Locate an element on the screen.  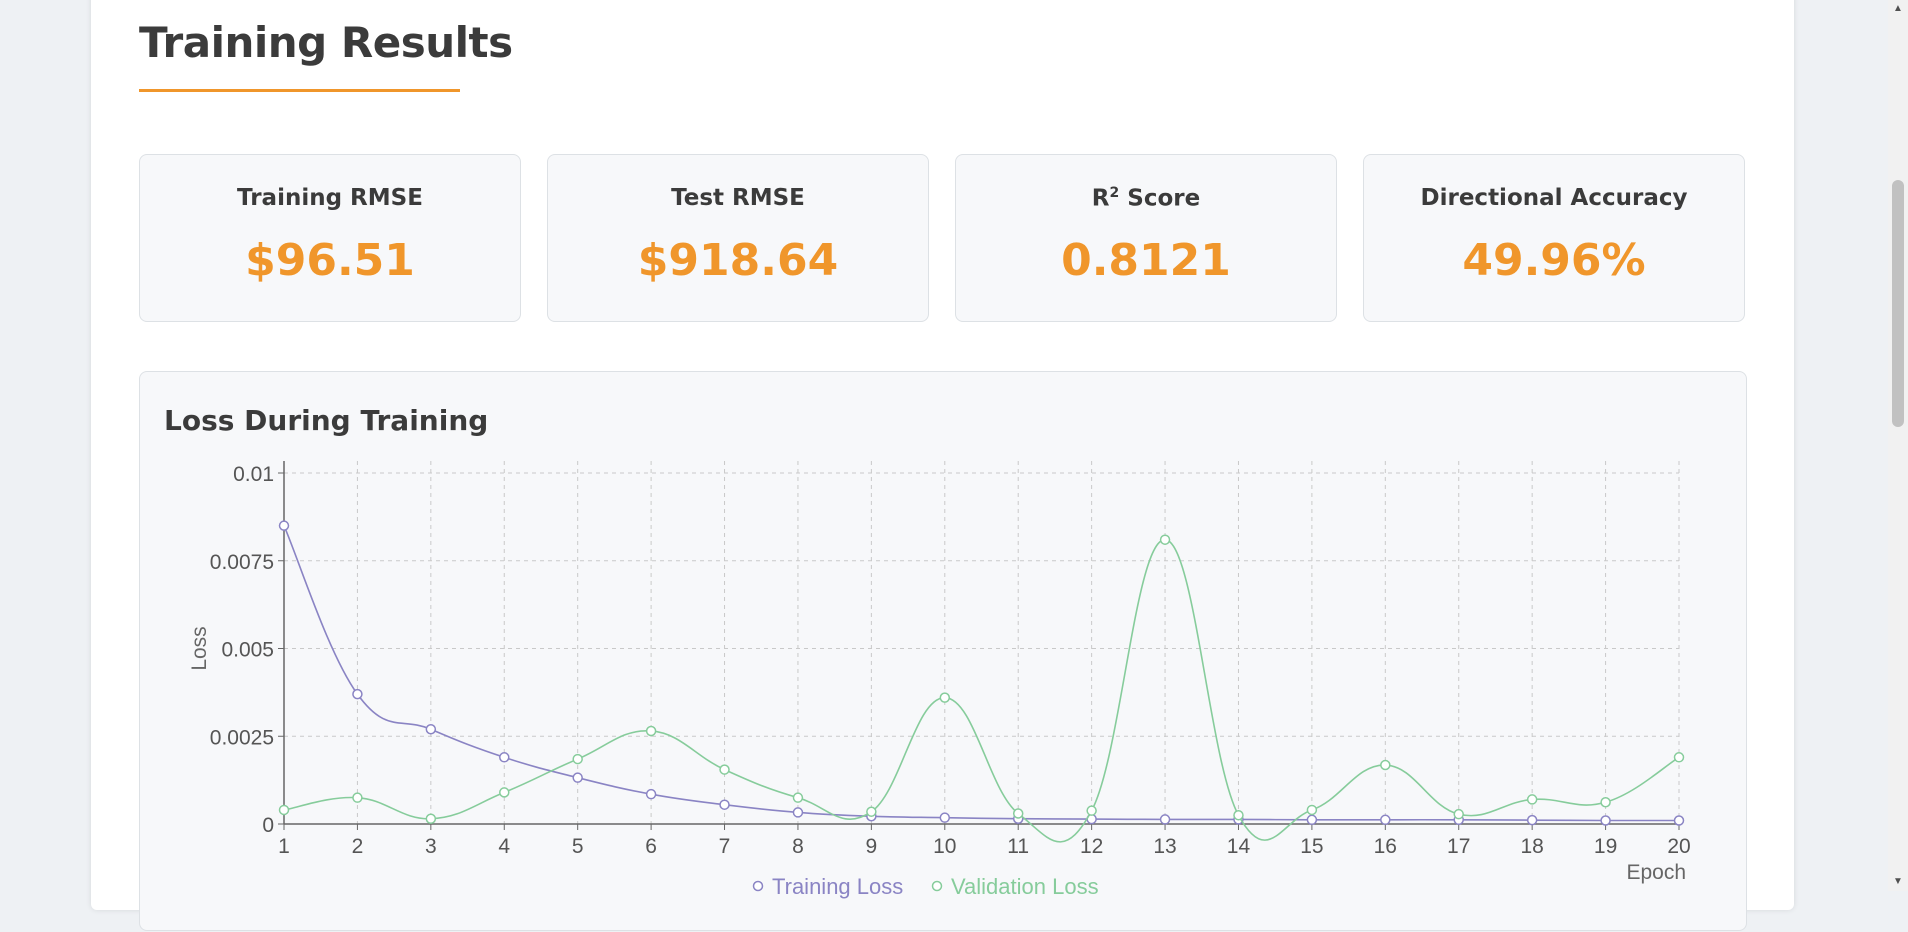
x-tick-label: 9 is located at coordinates (872, 846).